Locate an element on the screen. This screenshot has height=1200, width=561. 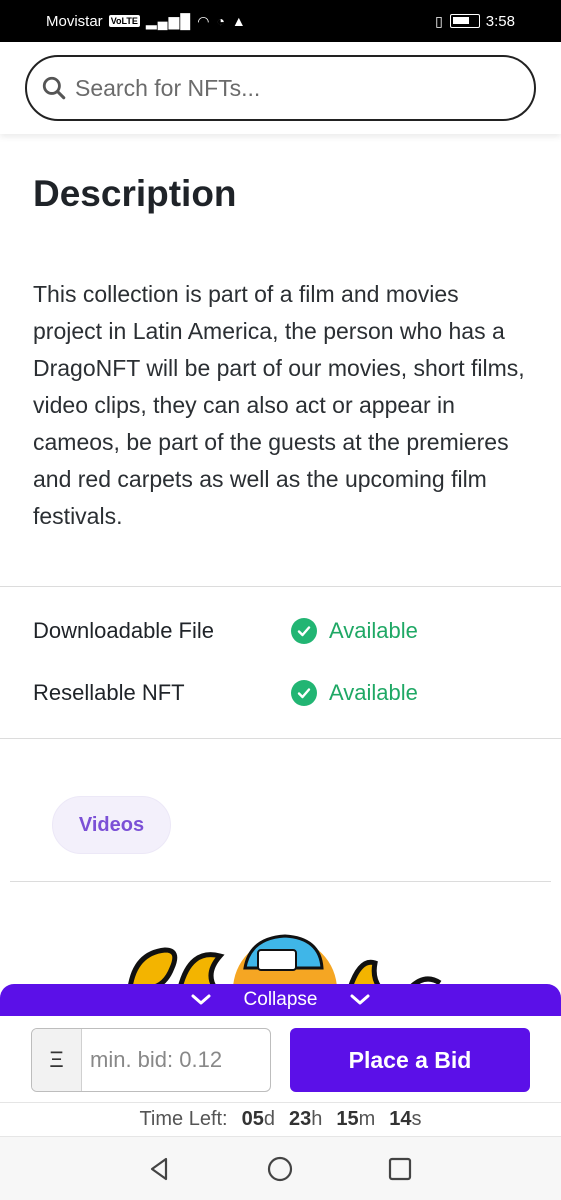
time-left-label: Time Left: is located at coordinates (183, 1119).